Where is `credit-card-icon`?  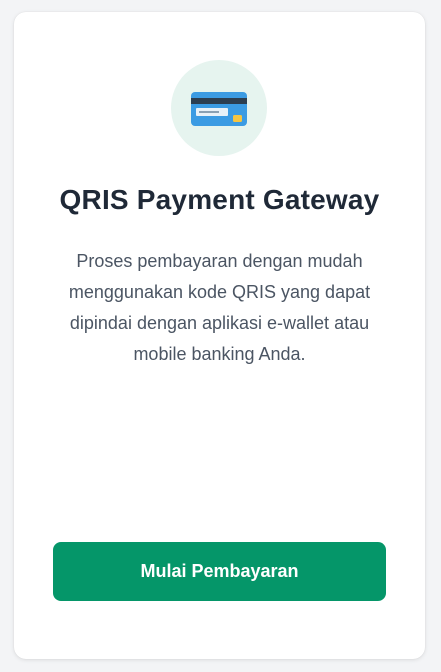
credit-card-icon is located at coordinates (219, 109).